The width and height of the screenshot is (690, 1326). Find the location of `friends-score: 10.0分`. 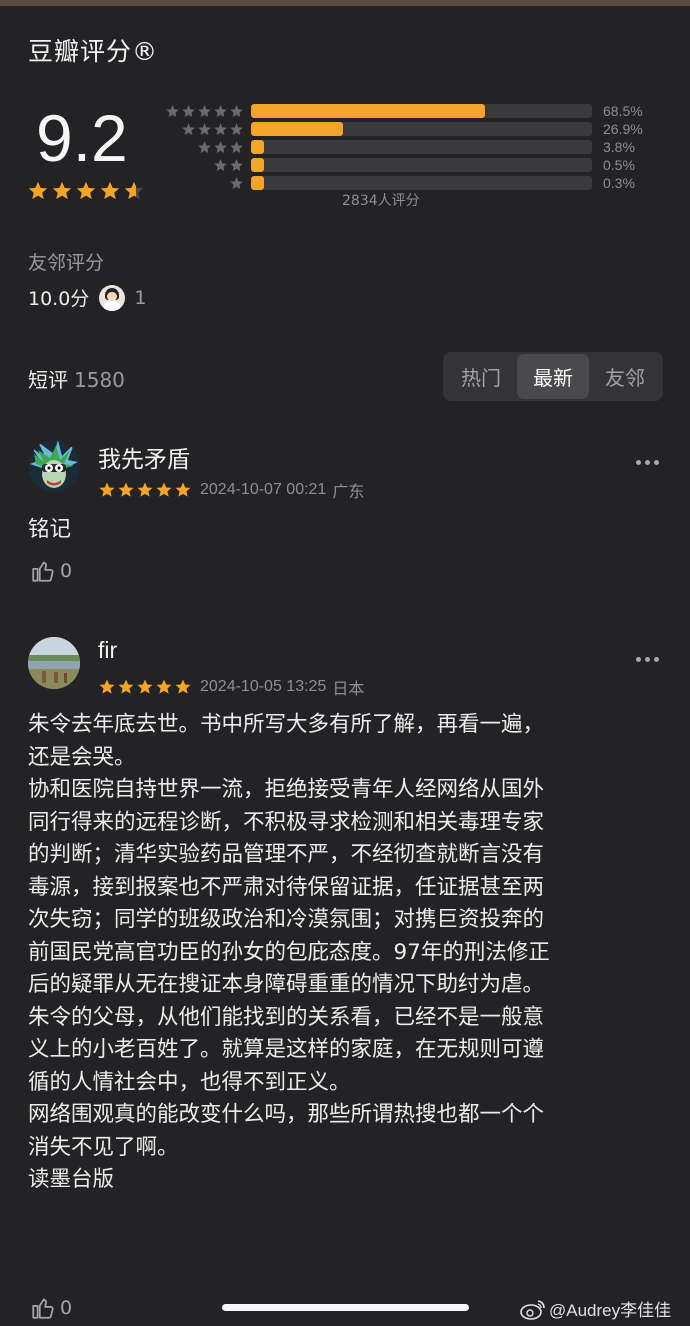

friends-score: 10.0分 is located at coordinates (59, 299).